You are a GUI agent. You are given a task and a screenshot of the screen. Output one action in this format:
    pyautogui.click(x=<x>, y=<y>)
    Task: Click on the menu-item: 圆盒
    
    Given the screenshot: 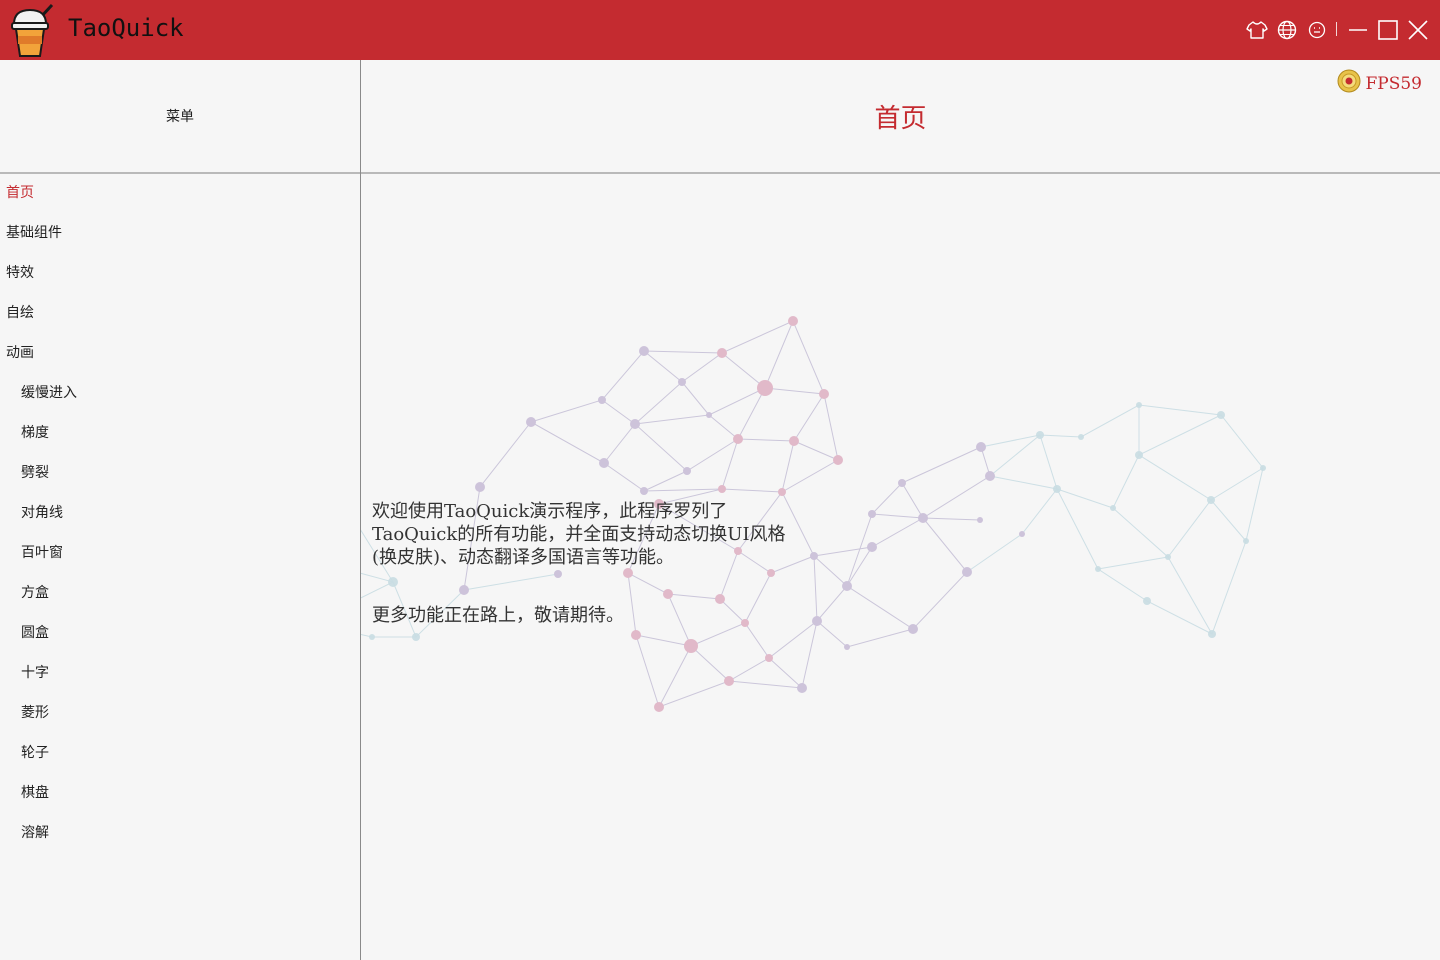 What is the action you would take?
    pyautogui.click(x=180, y=633)
    